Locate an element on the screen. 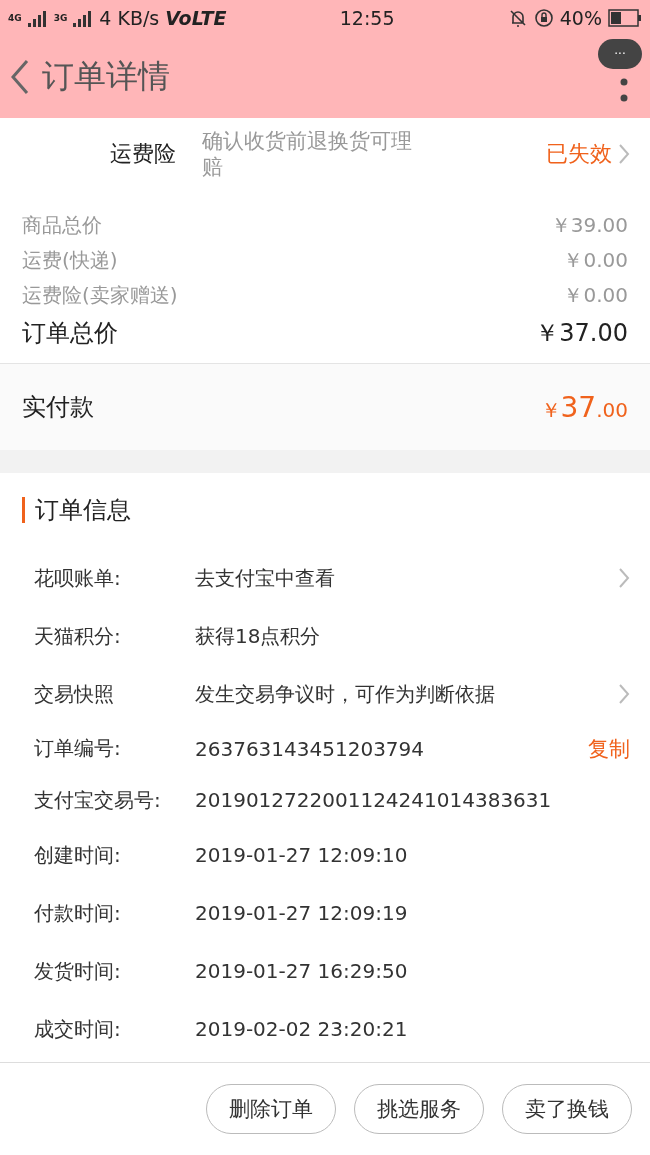 Image resolution: width=650 pixels, height=1155 pixels. info-label: 花呗账单: is located at coordinates (78, 578).